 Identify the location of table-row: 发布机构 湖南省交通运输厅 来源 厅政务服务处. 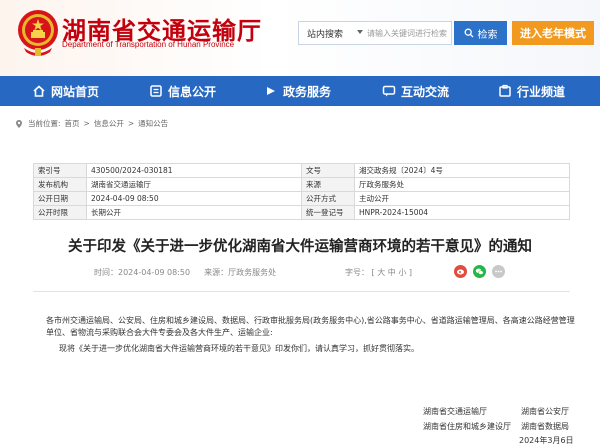
(301, 184).